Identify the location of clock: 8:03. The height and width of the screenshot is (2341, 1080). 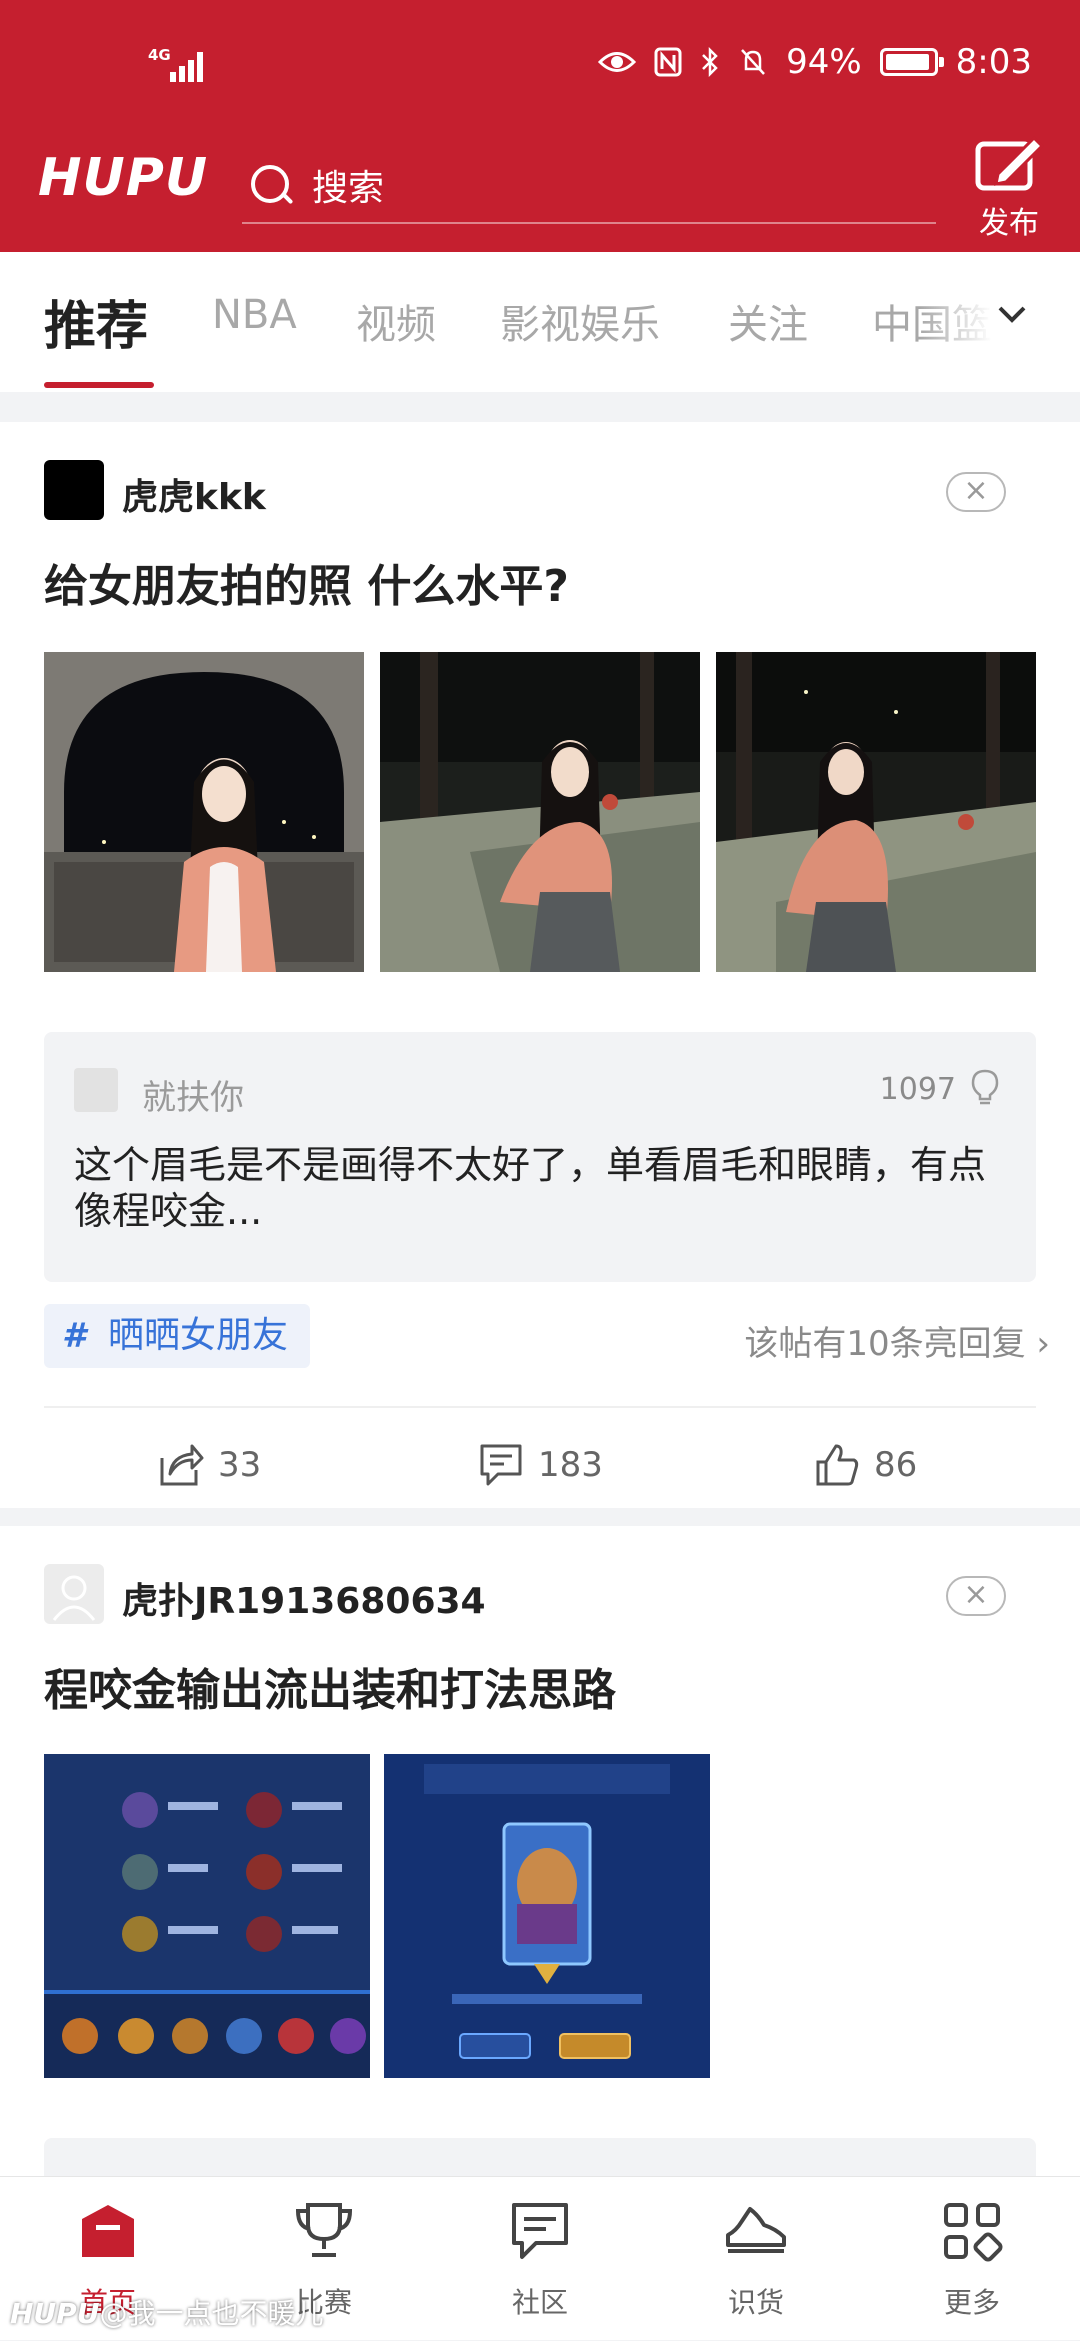
(993, 62).